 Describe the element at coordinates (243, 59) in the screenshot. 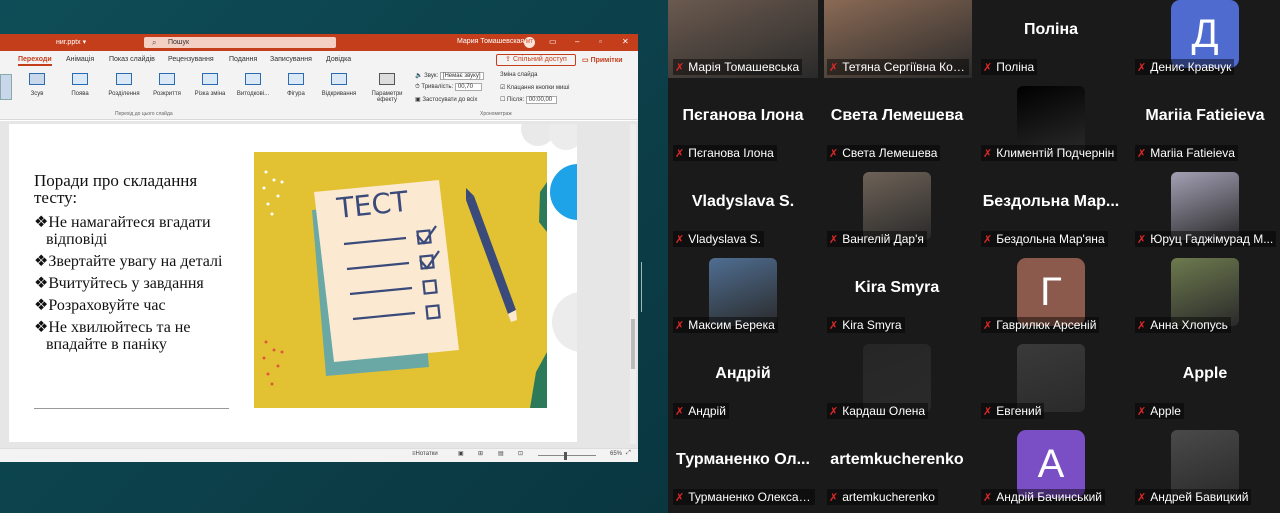

I see `tab-view: Подання` at that location.